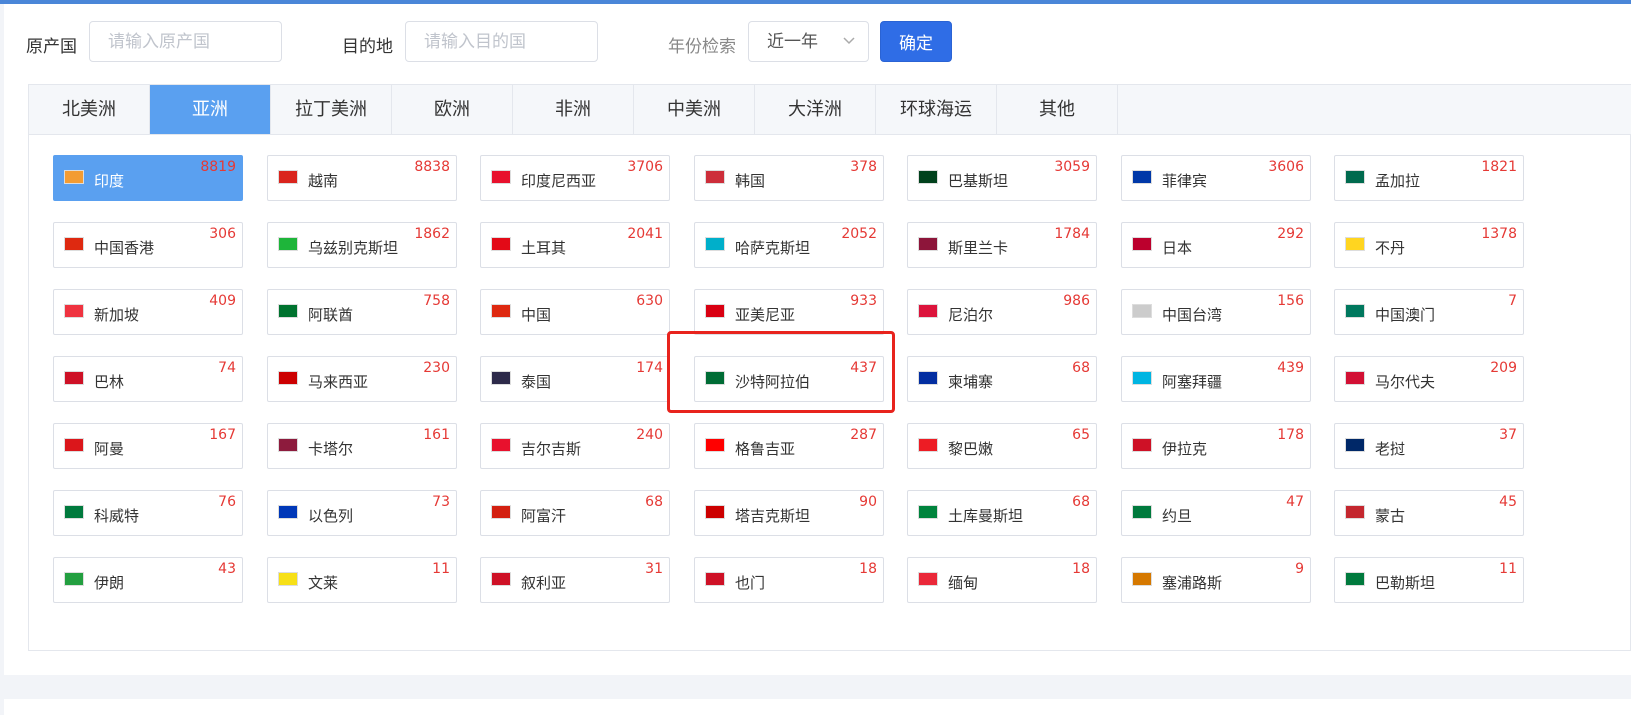 The image size is (1631, 715). What do you see at coordinates (789, 178) in the screenshot?
I see `country-card: 韩国 378` at bounding box center [789, 178].